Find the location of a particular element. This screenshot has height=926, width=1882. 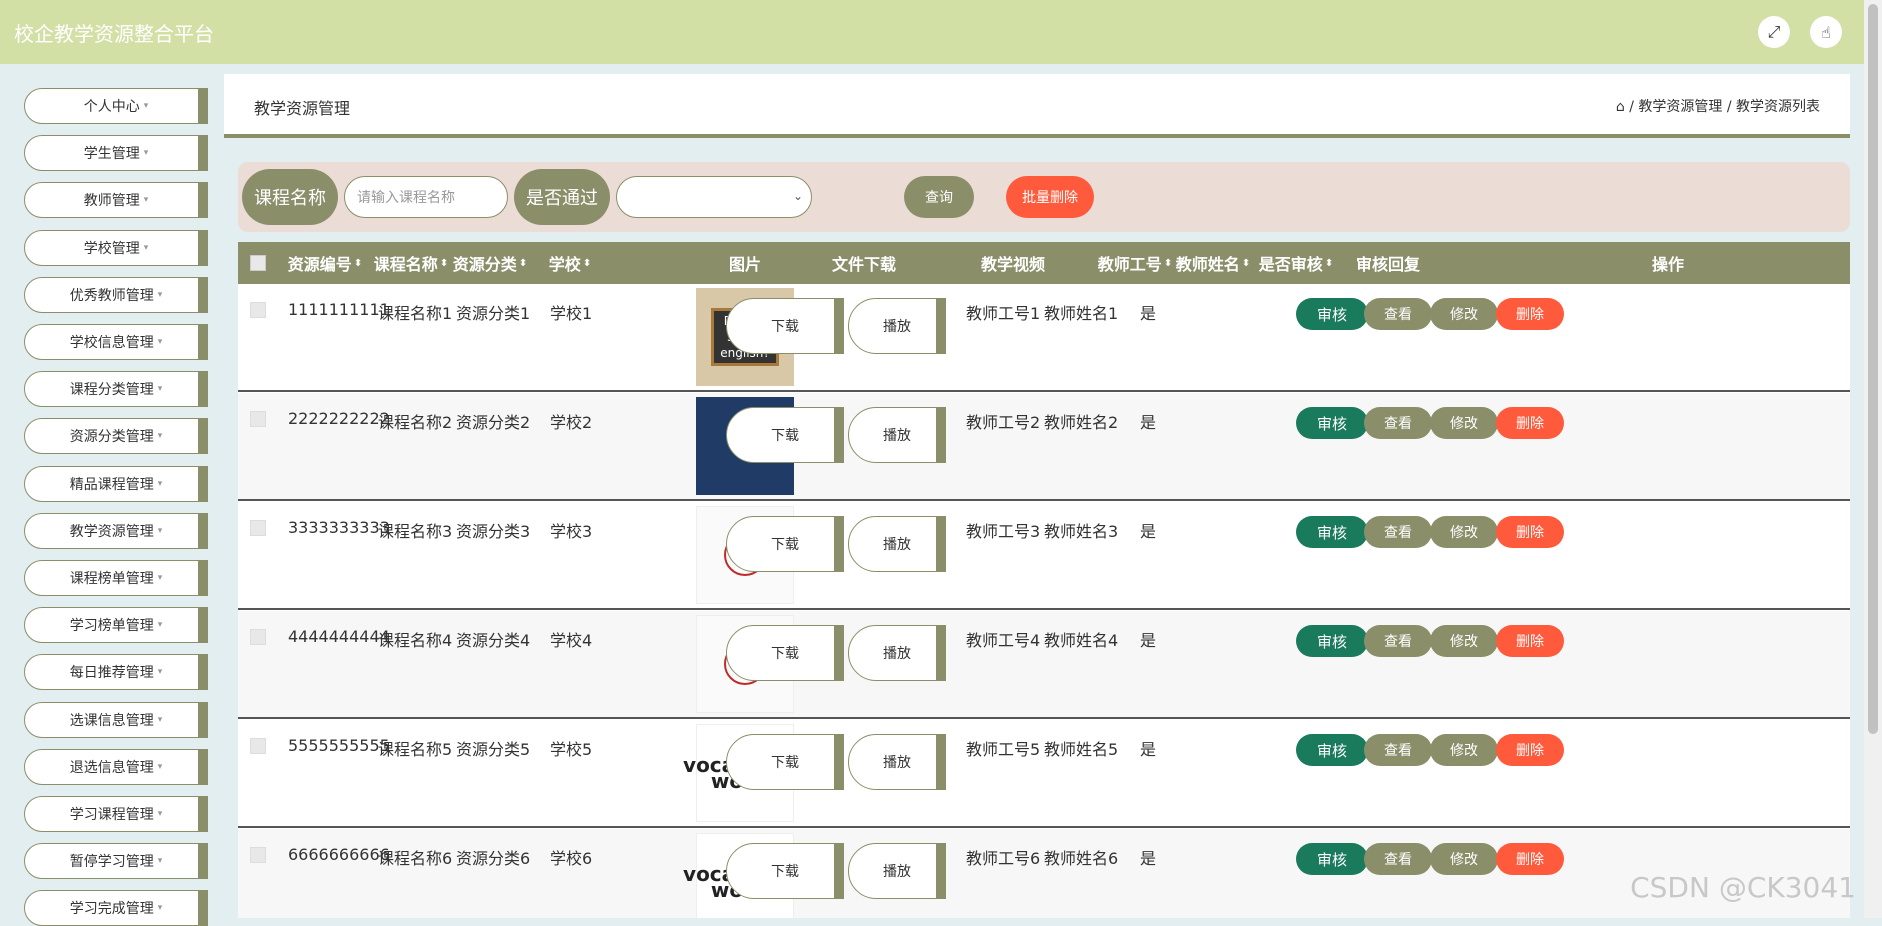

course-name-input: 请输入课程名称 is located at coordinates (426, 197).